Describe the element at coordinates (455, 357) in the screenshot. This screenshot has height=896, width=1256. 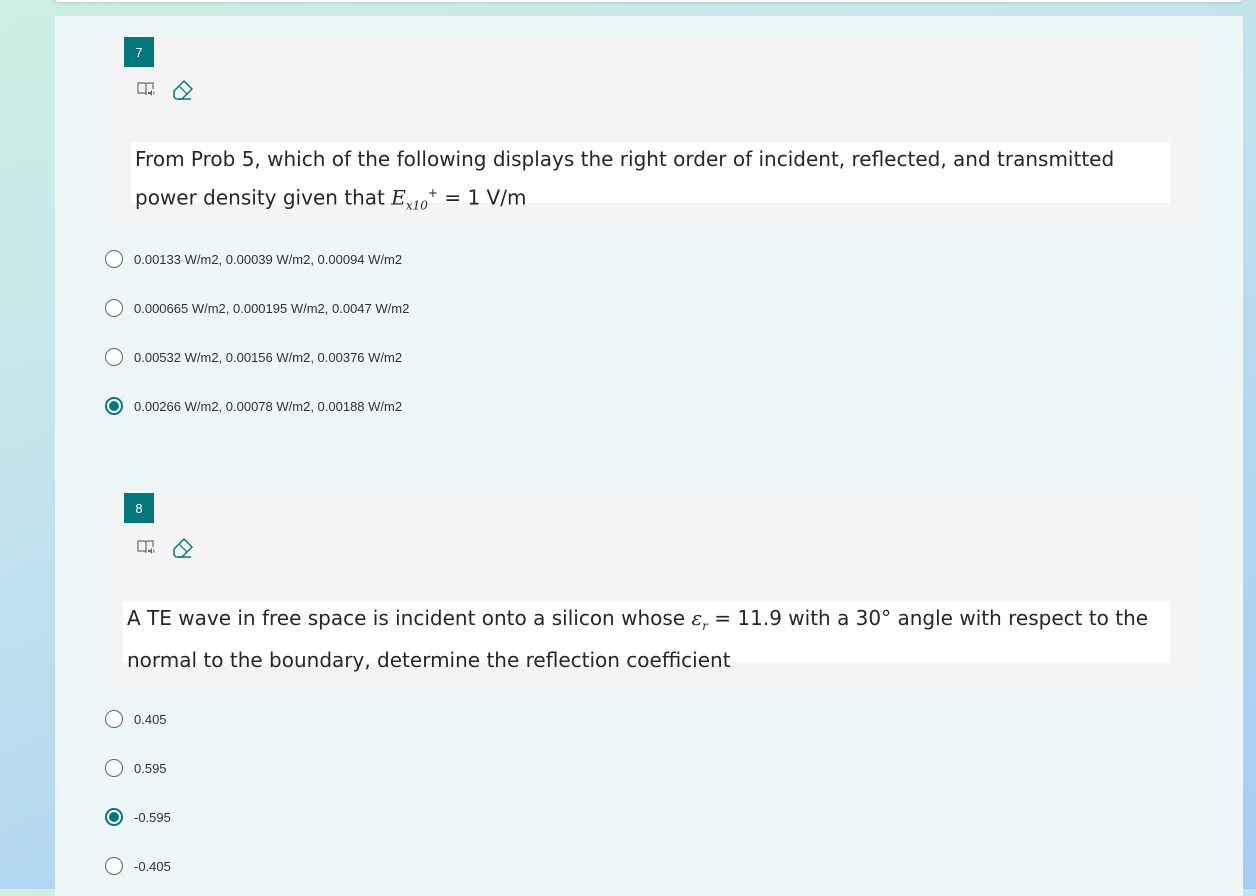
I see `answer-option: 0.00532 W/m2, 0.00156 W/m2, 0.00376 W/m2` at that location.